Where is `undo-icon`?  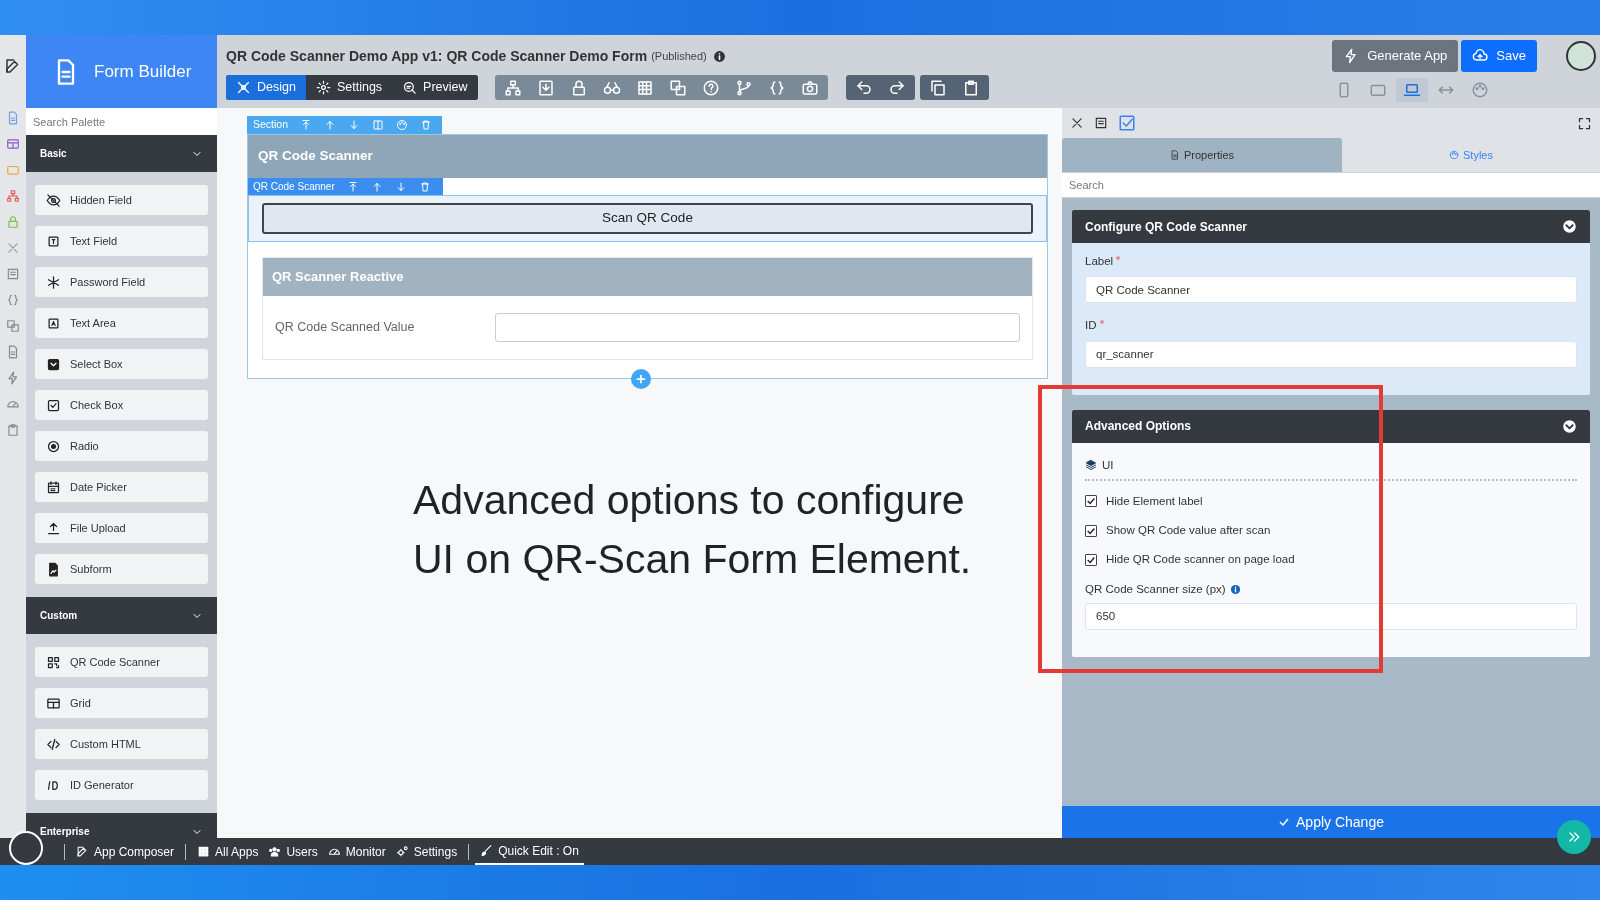
undo-icon is located at coordinates (863, 87).